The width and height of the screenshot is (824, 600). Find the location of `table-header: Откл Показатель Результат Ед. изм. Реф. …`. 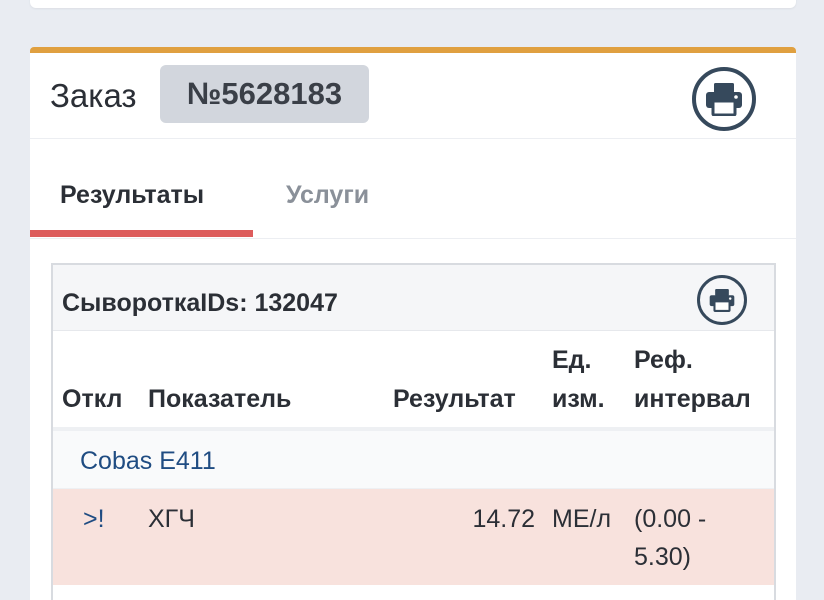

table-header: Откл Показатель Результат Ед. изм. Реф. … is located at coordinates (413, 381).